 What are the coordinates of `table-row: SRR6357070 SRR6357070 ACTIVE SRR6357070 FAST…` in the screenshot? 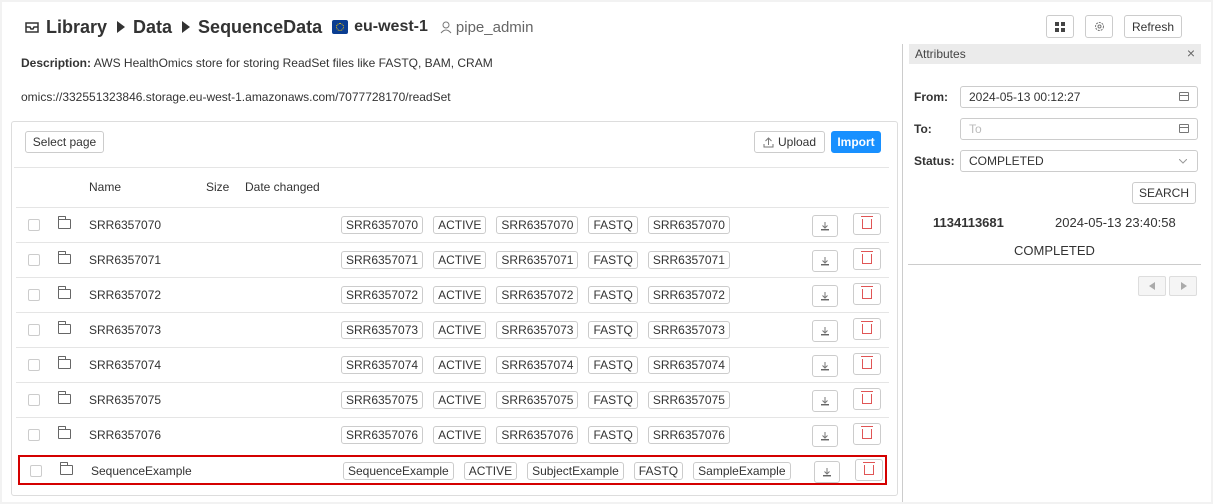 It's located at (452, 224).